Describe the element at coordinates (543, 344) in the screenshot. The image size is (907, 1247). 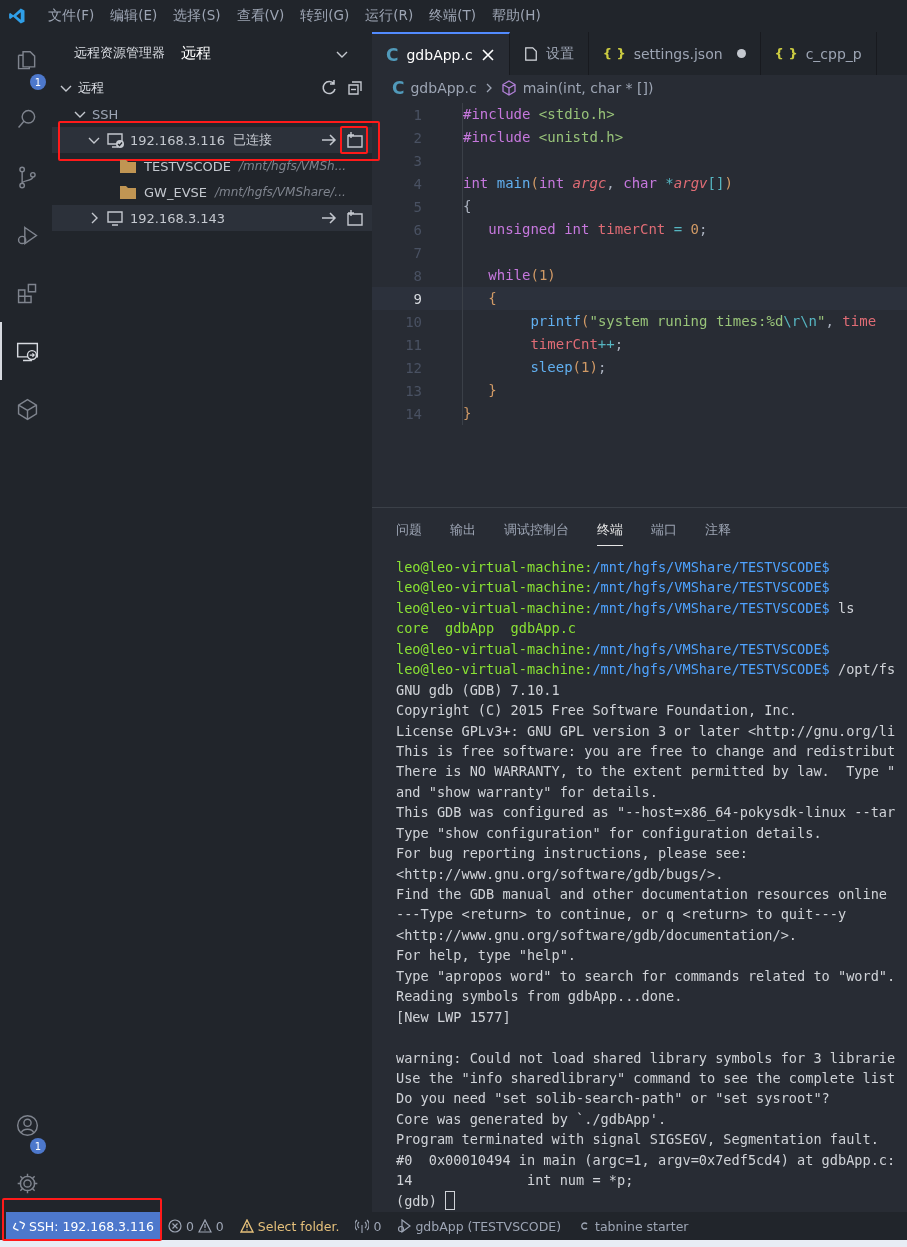
I see `code-line: timerCnt++;` at that location.